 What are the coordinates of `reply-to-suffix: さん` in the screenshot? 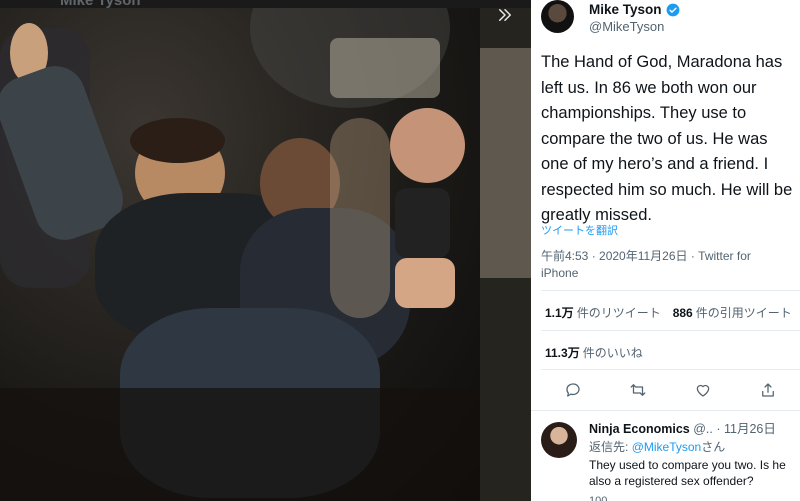 It's located at (713, 447).